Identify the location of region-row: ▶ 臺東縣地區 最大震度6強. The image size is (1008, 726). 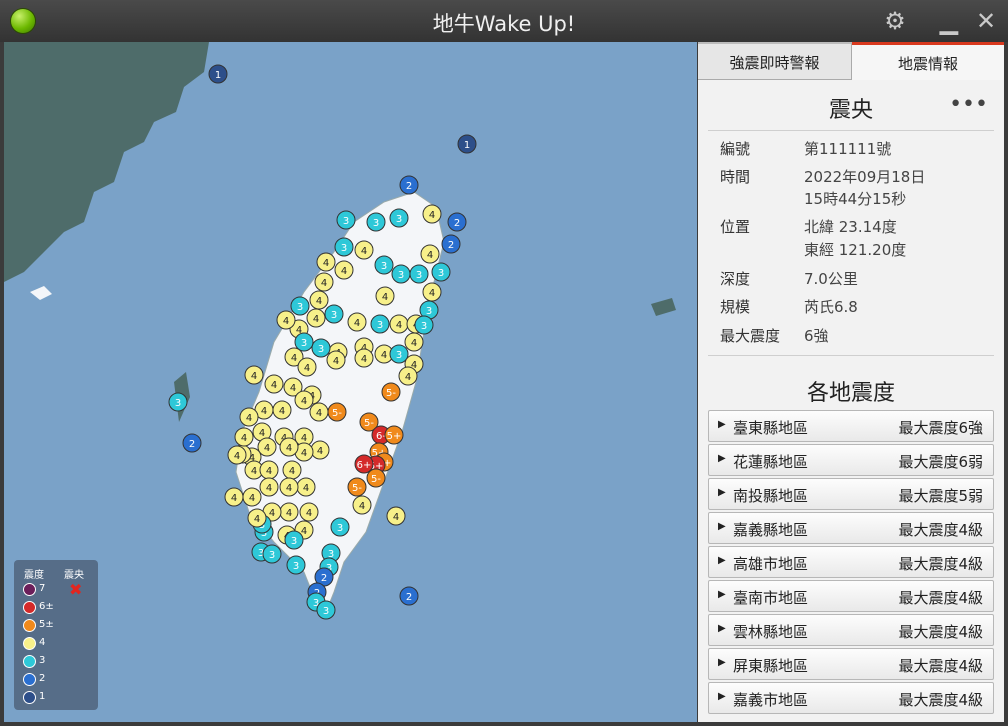
(851, 426).